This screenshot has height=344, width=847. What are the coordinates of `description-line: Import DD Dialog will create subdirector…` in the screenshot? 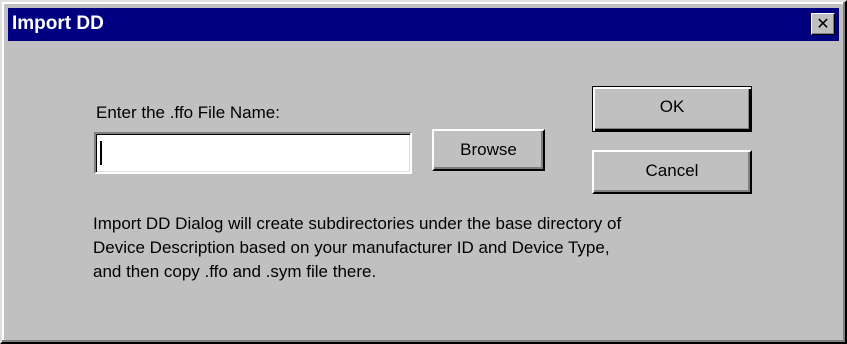 It's located at (357, 223).